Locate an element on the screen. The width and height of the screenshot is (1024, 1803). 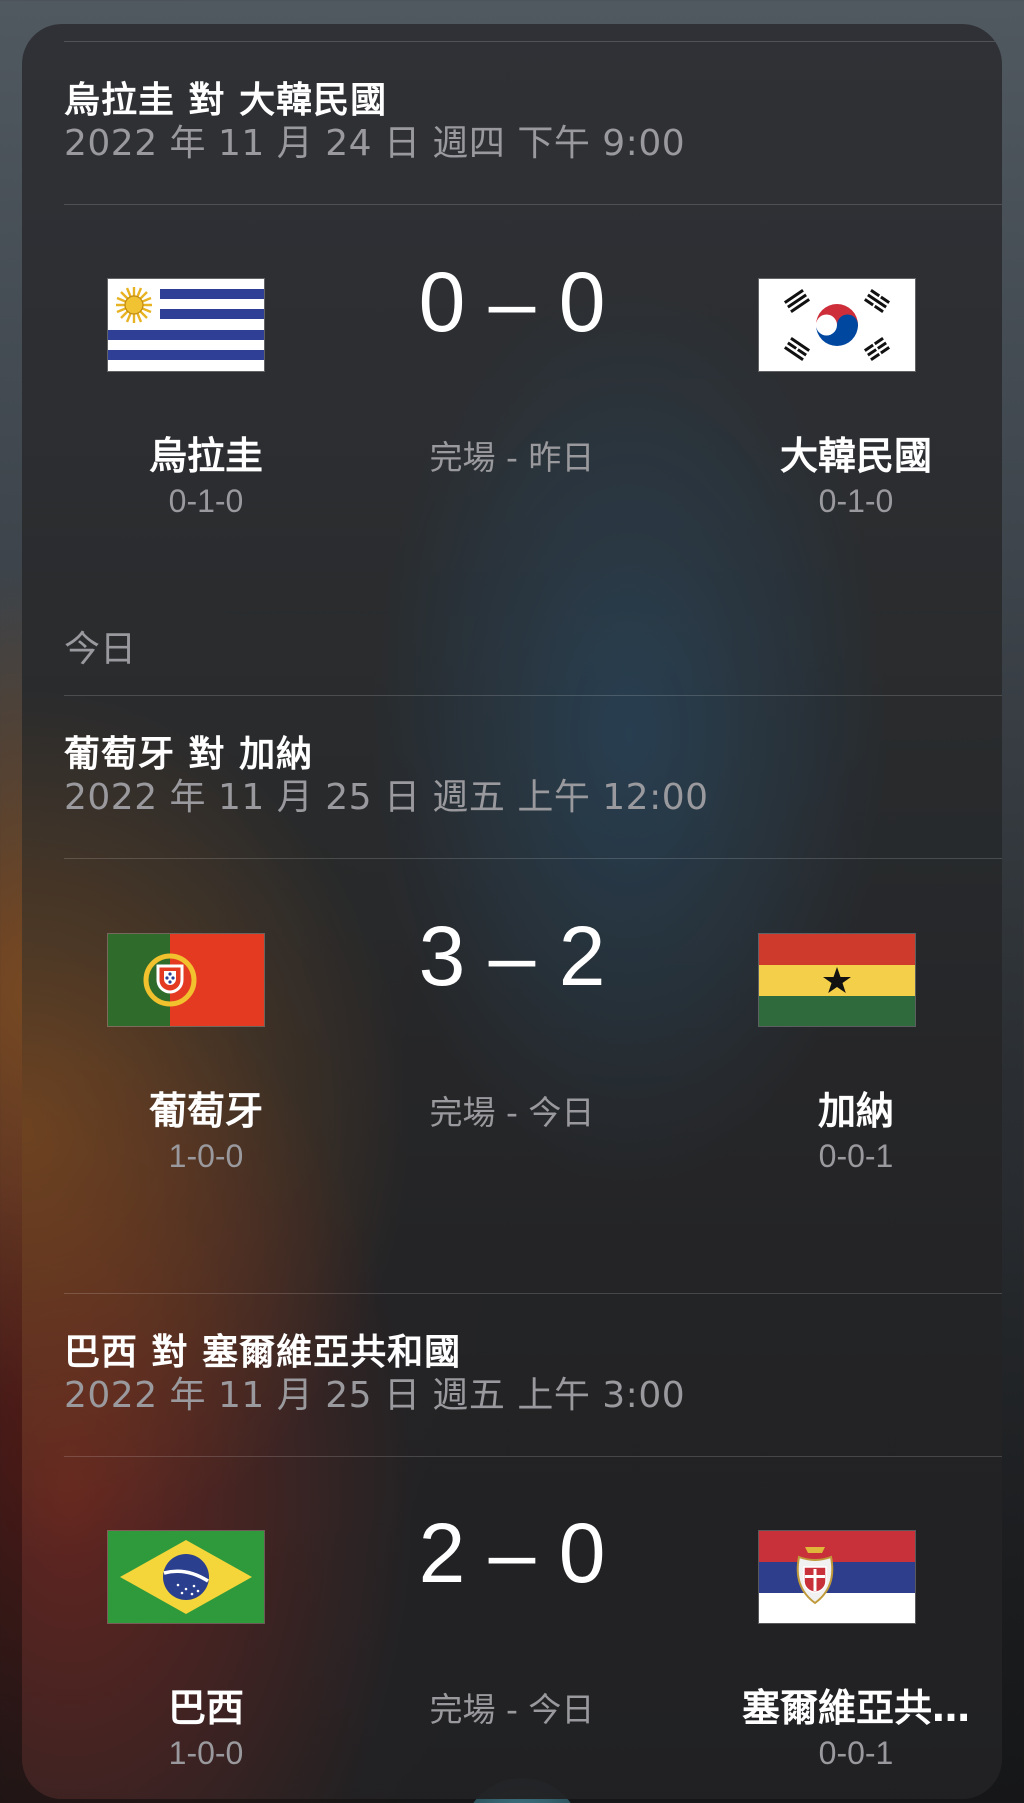
ghana-flag-icon is located at coordinates (837, 980).